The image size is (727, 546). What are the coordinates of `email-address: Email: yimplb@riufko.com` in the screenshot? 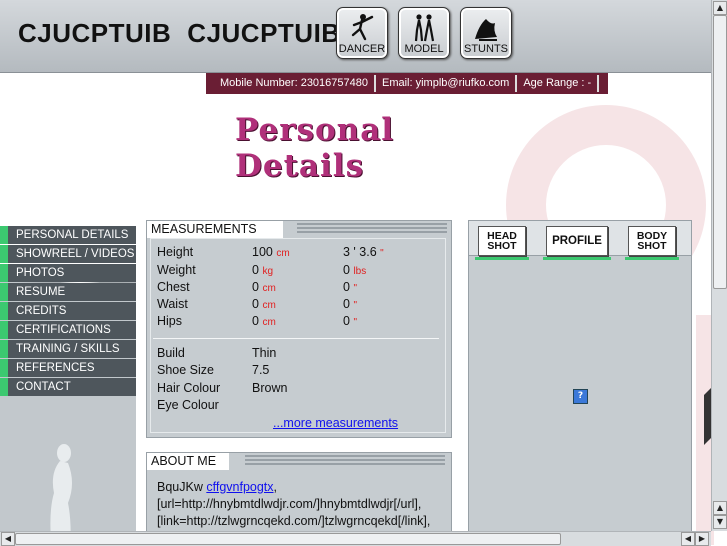 It's located at (447, 83).